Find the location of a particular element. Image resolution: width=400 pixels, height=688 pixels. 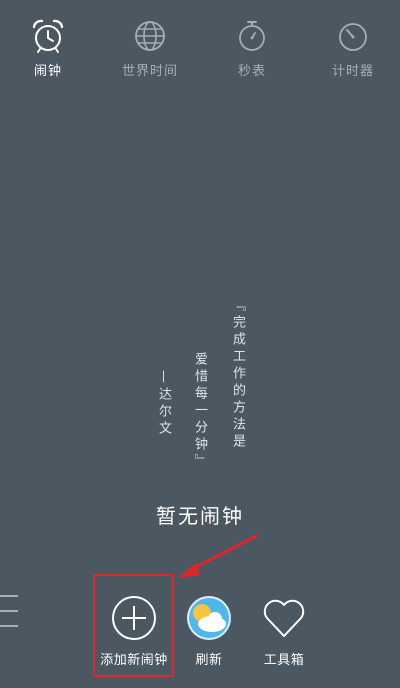

toolbox-label: 工具箱 is located at coordinates (284, 660).